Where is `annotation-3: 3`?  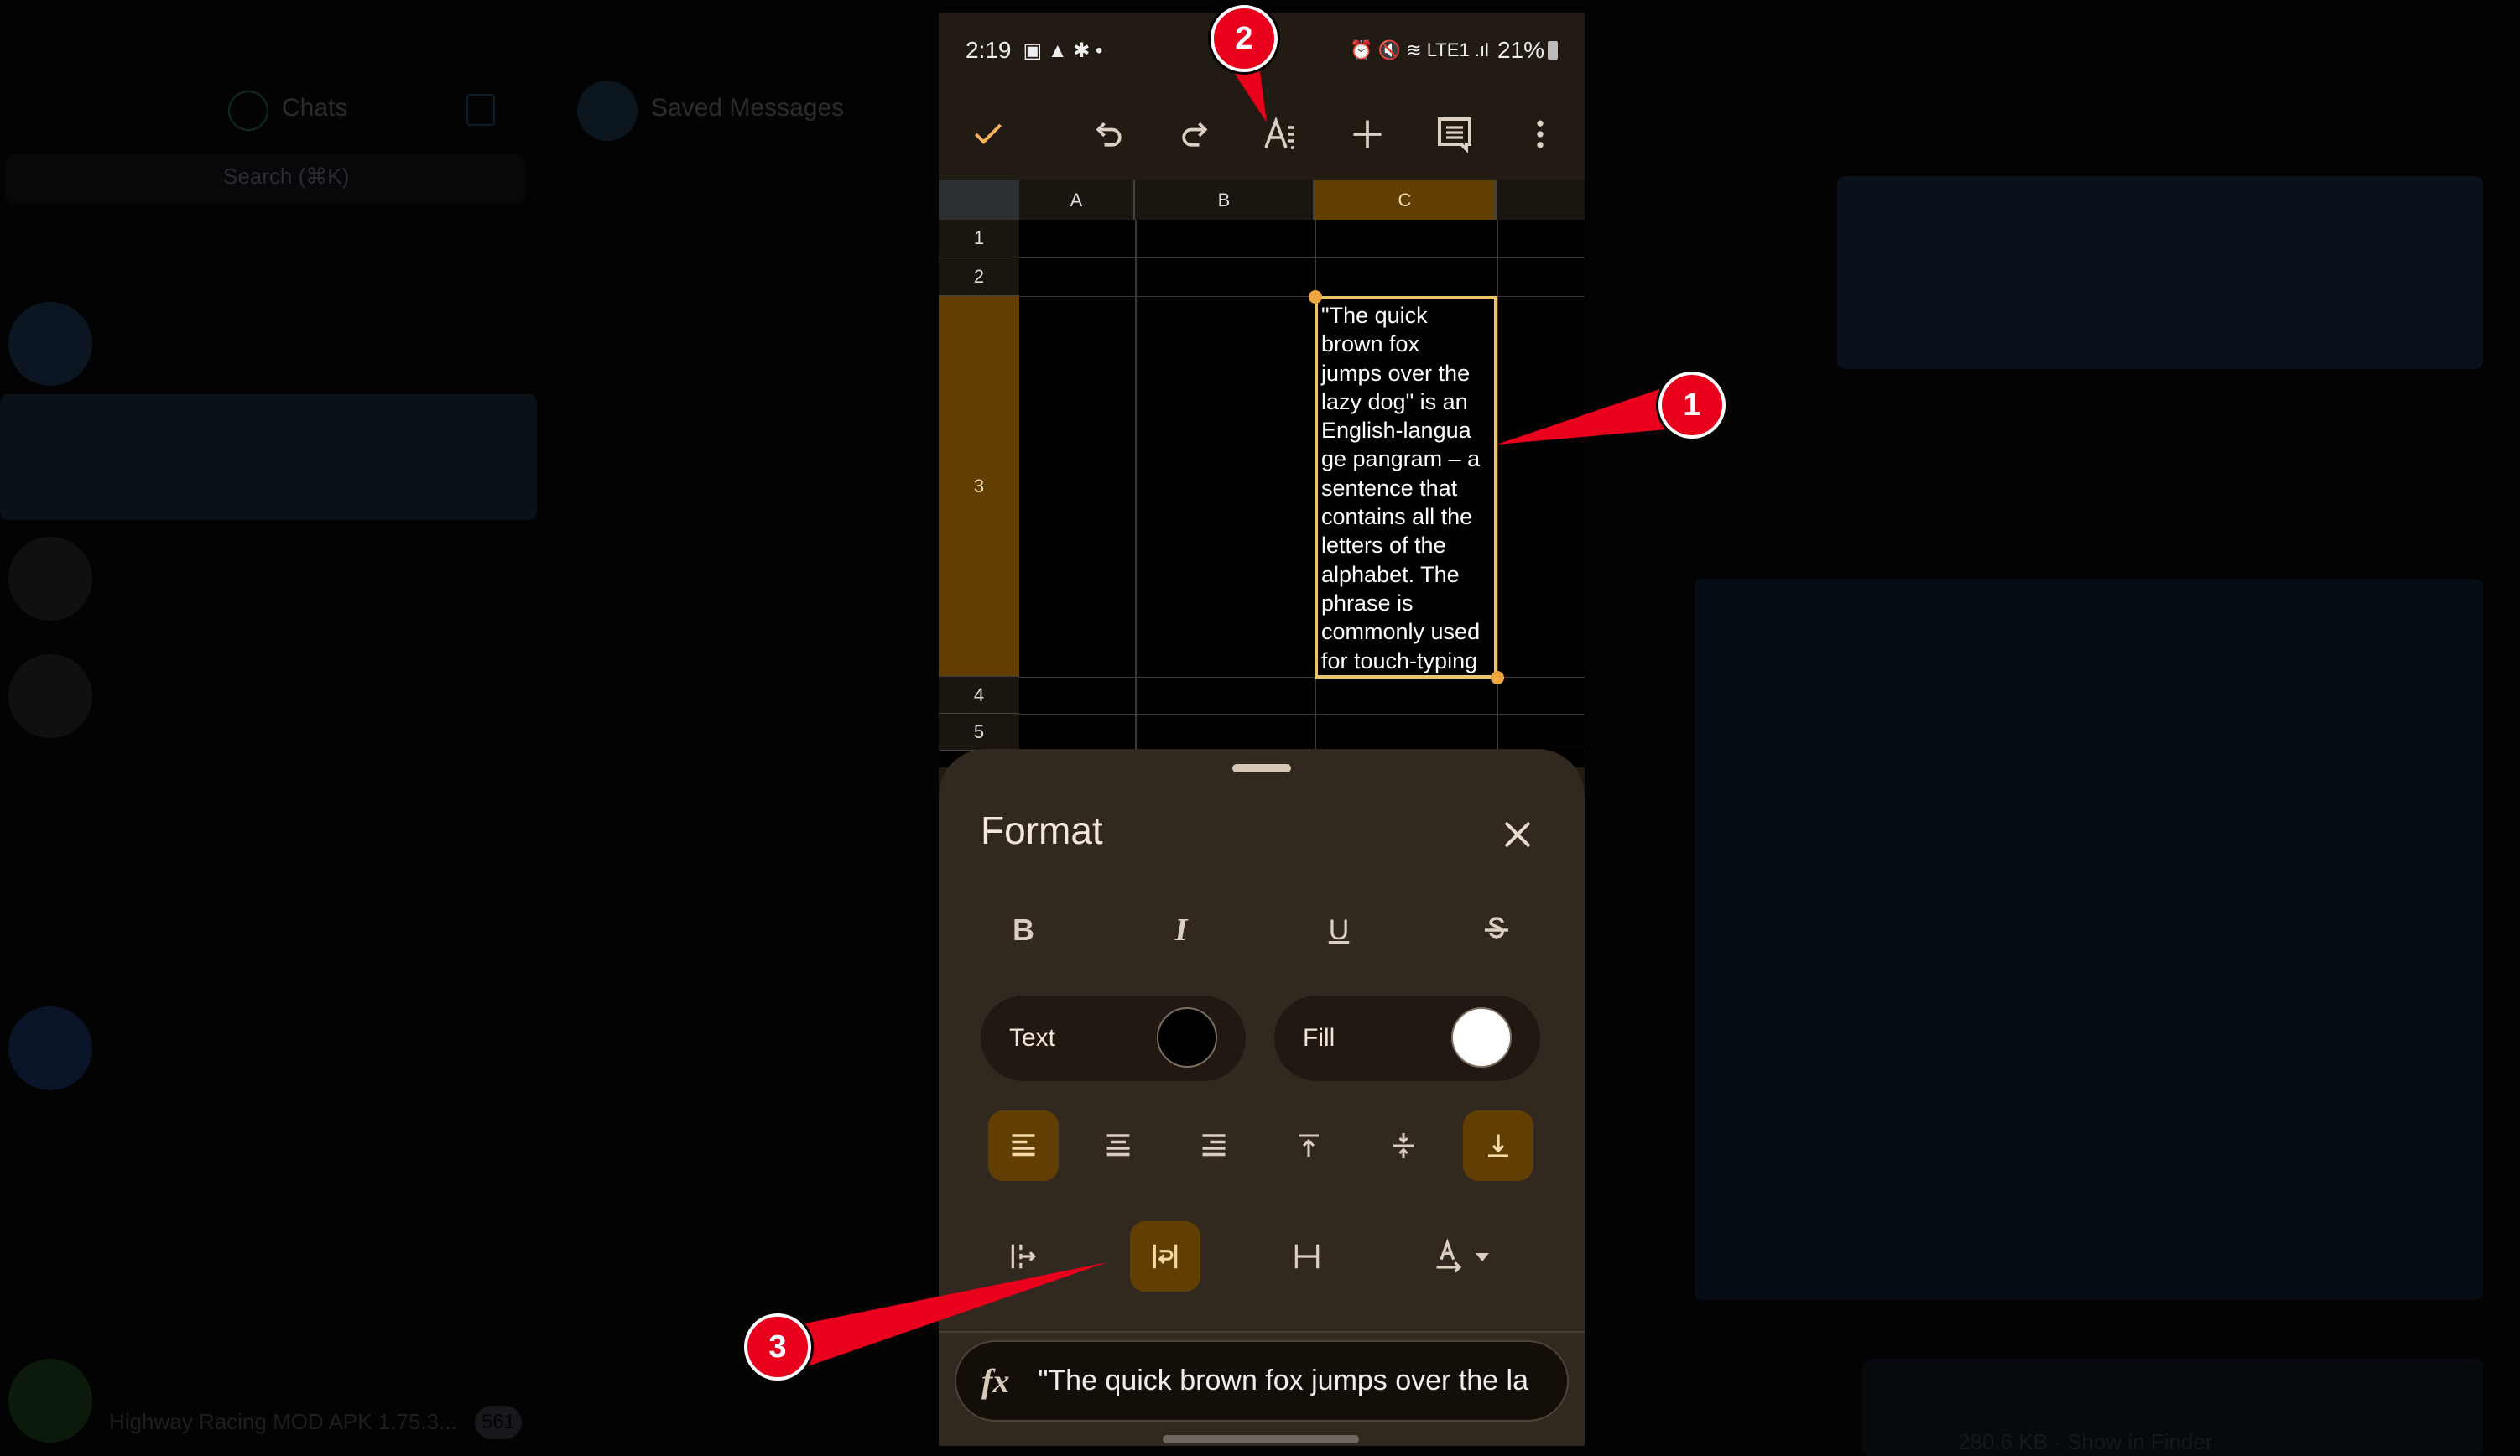 annotation-3: 3 is located at coordinates (777, 1347).